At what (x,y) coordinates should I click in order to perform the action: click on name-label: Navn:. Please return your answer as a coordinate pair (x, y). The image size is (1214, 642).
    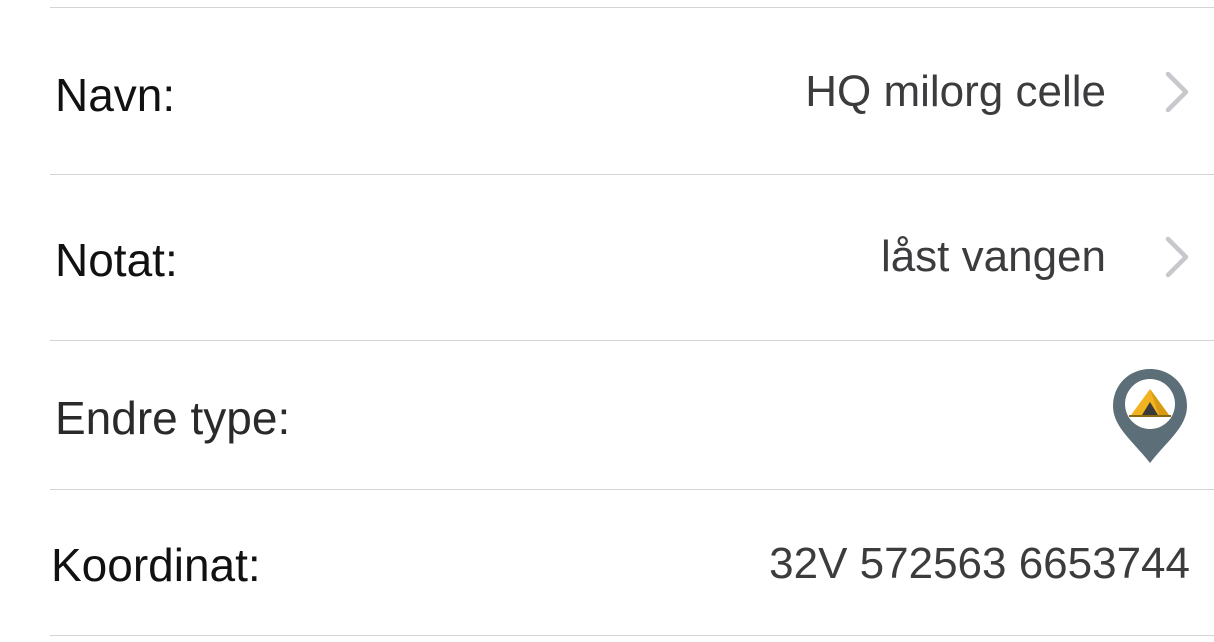
    Looking at the image, I should click on (115, 95).